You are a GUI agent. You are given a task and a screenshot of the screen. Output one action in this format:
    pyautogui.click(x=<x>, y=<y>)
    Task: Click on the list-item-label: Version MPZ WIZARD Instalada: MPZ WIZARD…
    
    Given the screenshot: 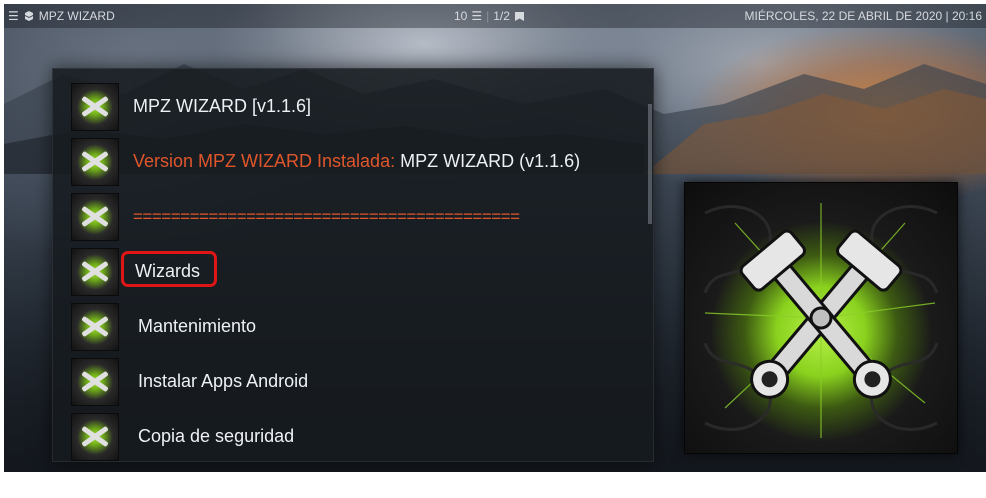 What is the action you would take?
    pyautogui.click(x=356, y=161)
    